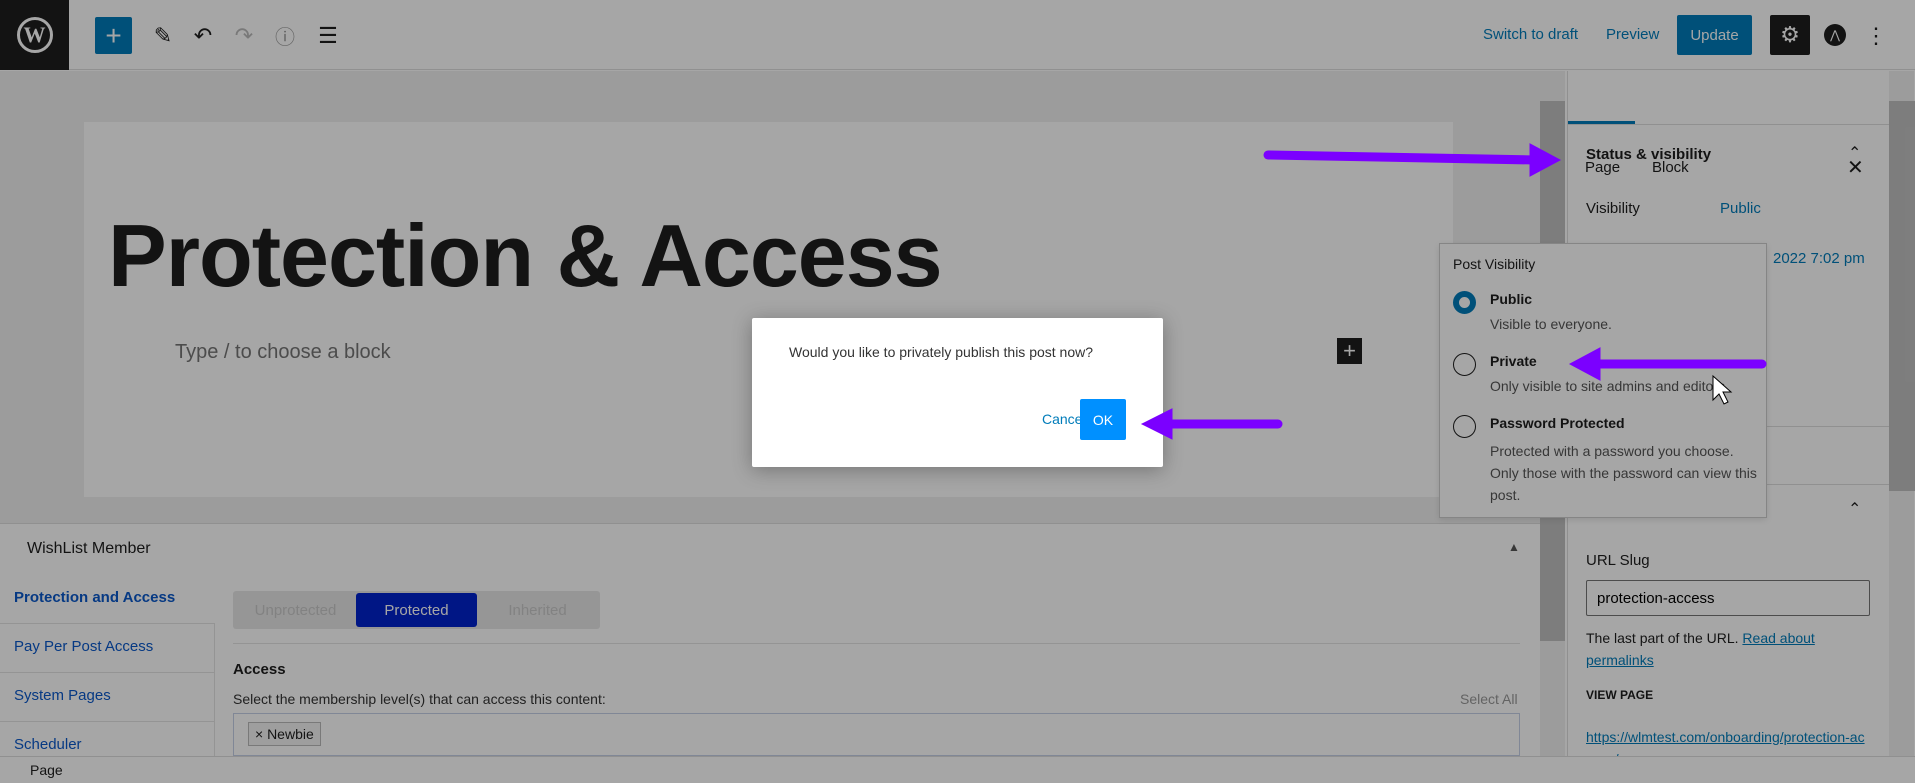 The height and width of the screenshot is (783, 1915). Describe the element at coordinates (1211, 424) in the screenshot. I see `arrow-to-ok-button` at that location.